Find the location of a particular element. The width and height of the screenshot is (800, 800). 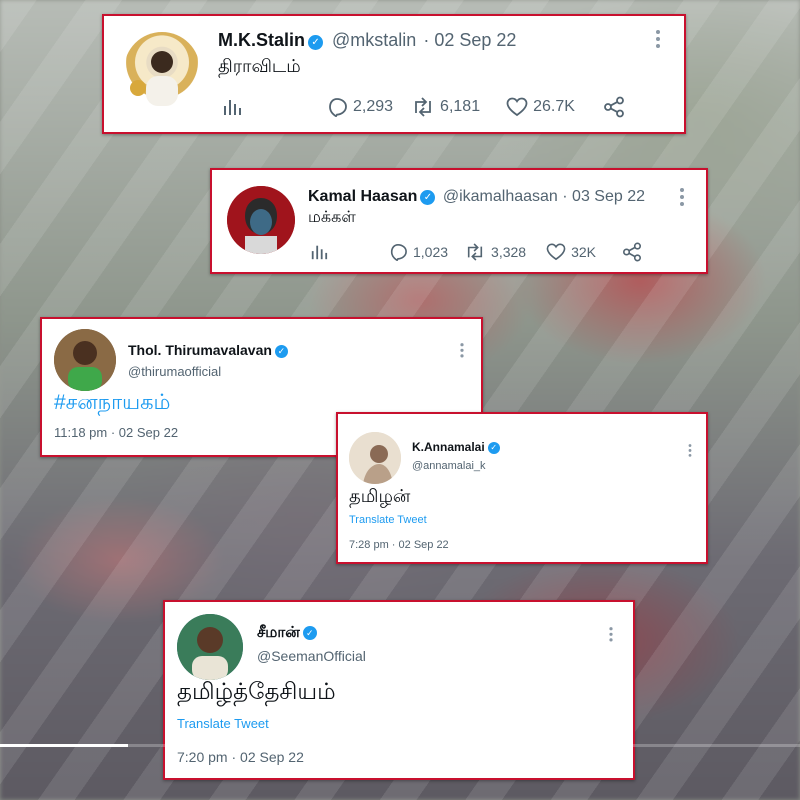

handle: @mkstalin is located at coordinates (374, 40).